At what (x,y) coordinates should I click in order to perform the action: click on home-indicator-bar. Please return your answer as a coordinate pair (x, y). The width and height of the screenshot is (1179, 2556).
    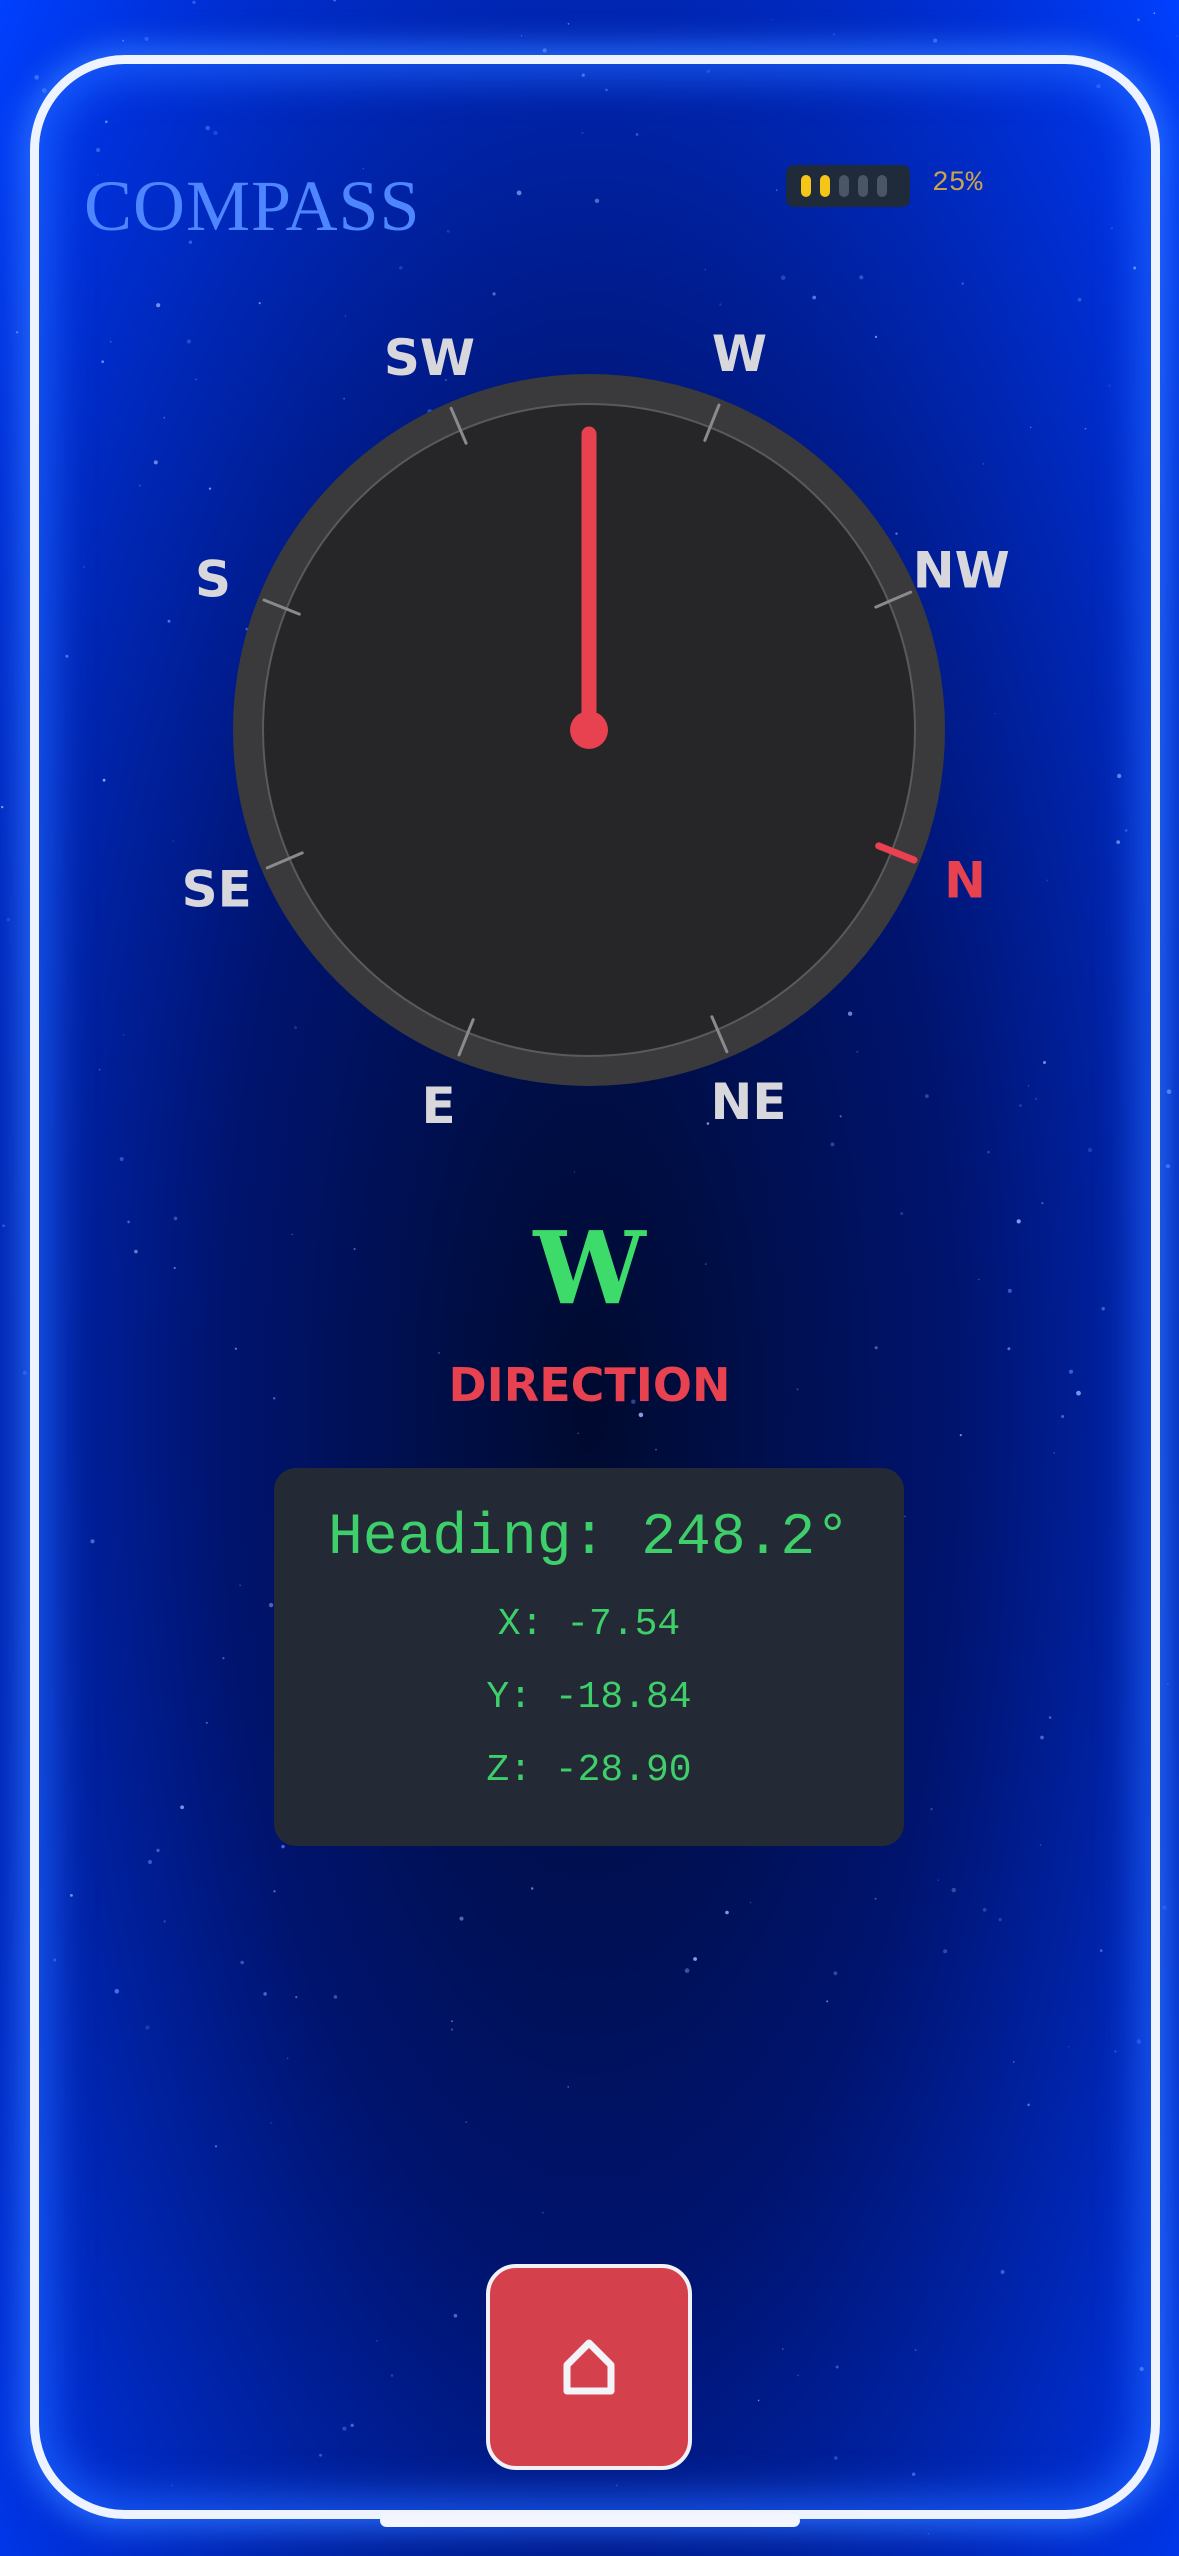
    Looking at the image, I should click on (590, 2520).